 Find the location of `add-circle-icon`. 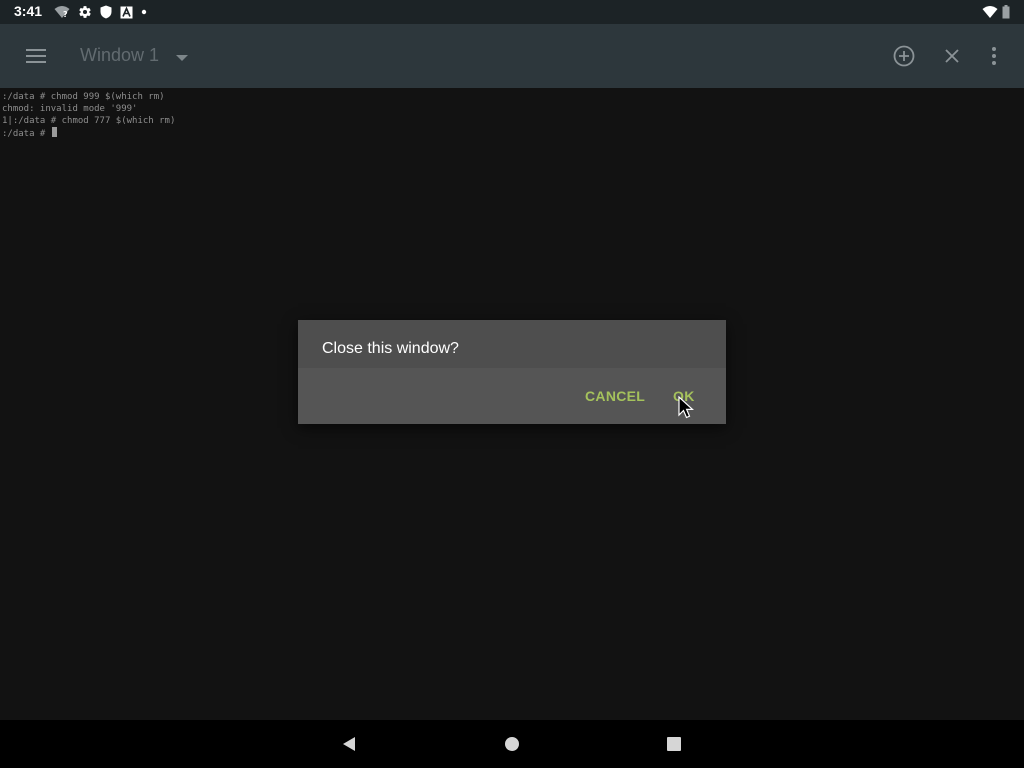

add-circle-icon is located at coordinates (904, 56).